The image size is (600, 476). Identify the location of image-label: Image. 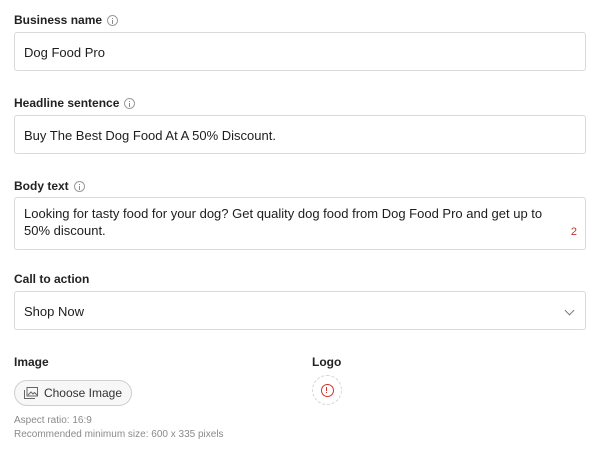
(31, 362).